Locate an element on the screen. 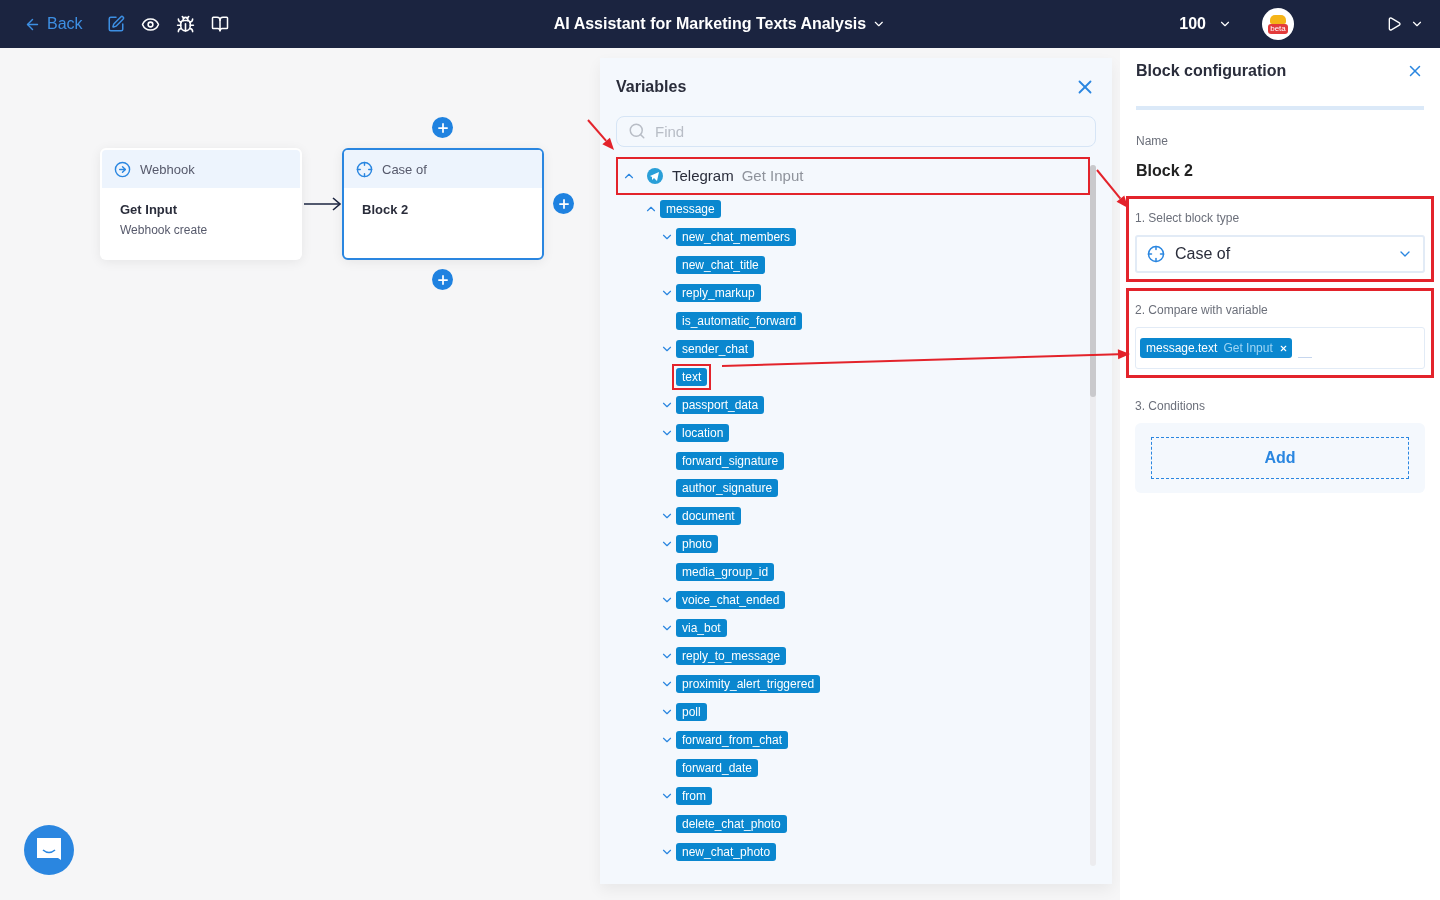  variable-chip: delete_chat_photo is located at coordinates (731, 823).